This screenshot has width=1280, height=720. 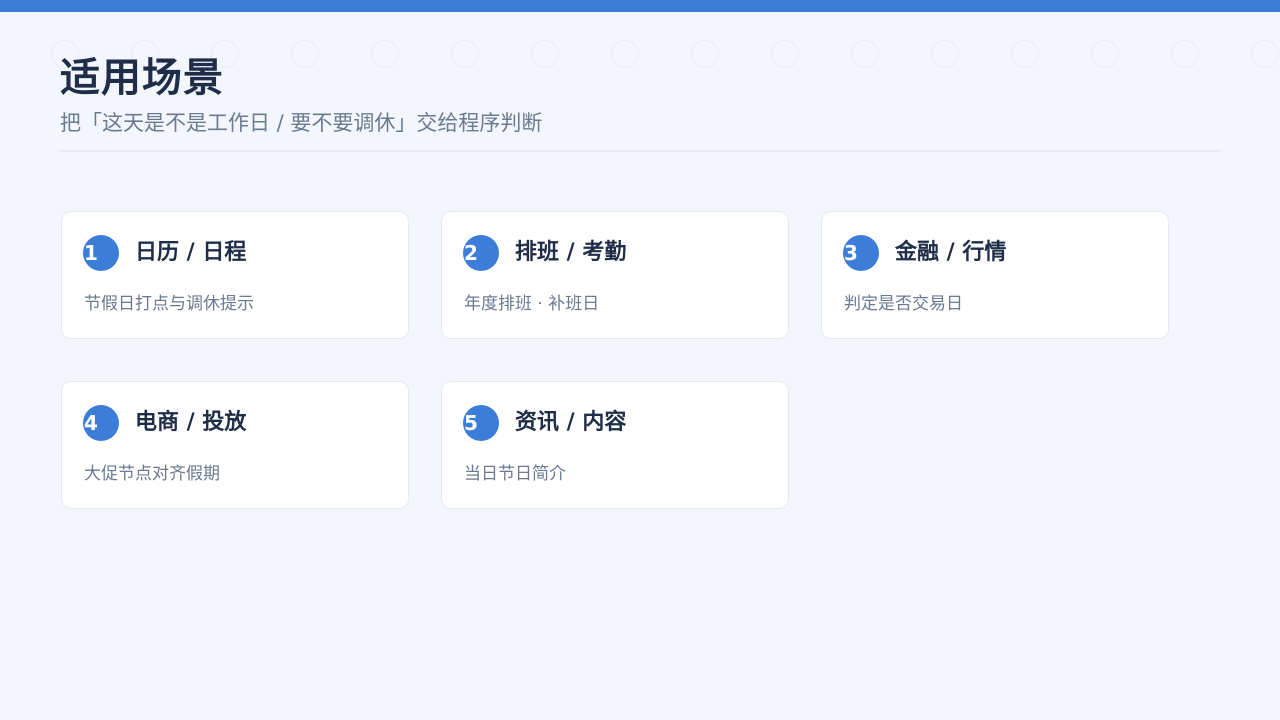 What do you see at coordinates (995, 275) in the screenshot?
I see `scenario-card-finance: 3 金融 / 行情 判定是否交易日` at bounding box center [995, 275].